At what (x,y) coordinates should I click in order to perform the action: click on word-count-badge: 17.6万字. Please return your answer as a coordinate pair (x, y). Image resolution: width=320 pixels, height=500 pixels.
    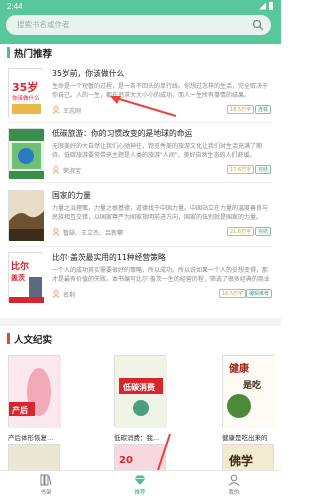
    Looking at the image, I should click on (241, 169).